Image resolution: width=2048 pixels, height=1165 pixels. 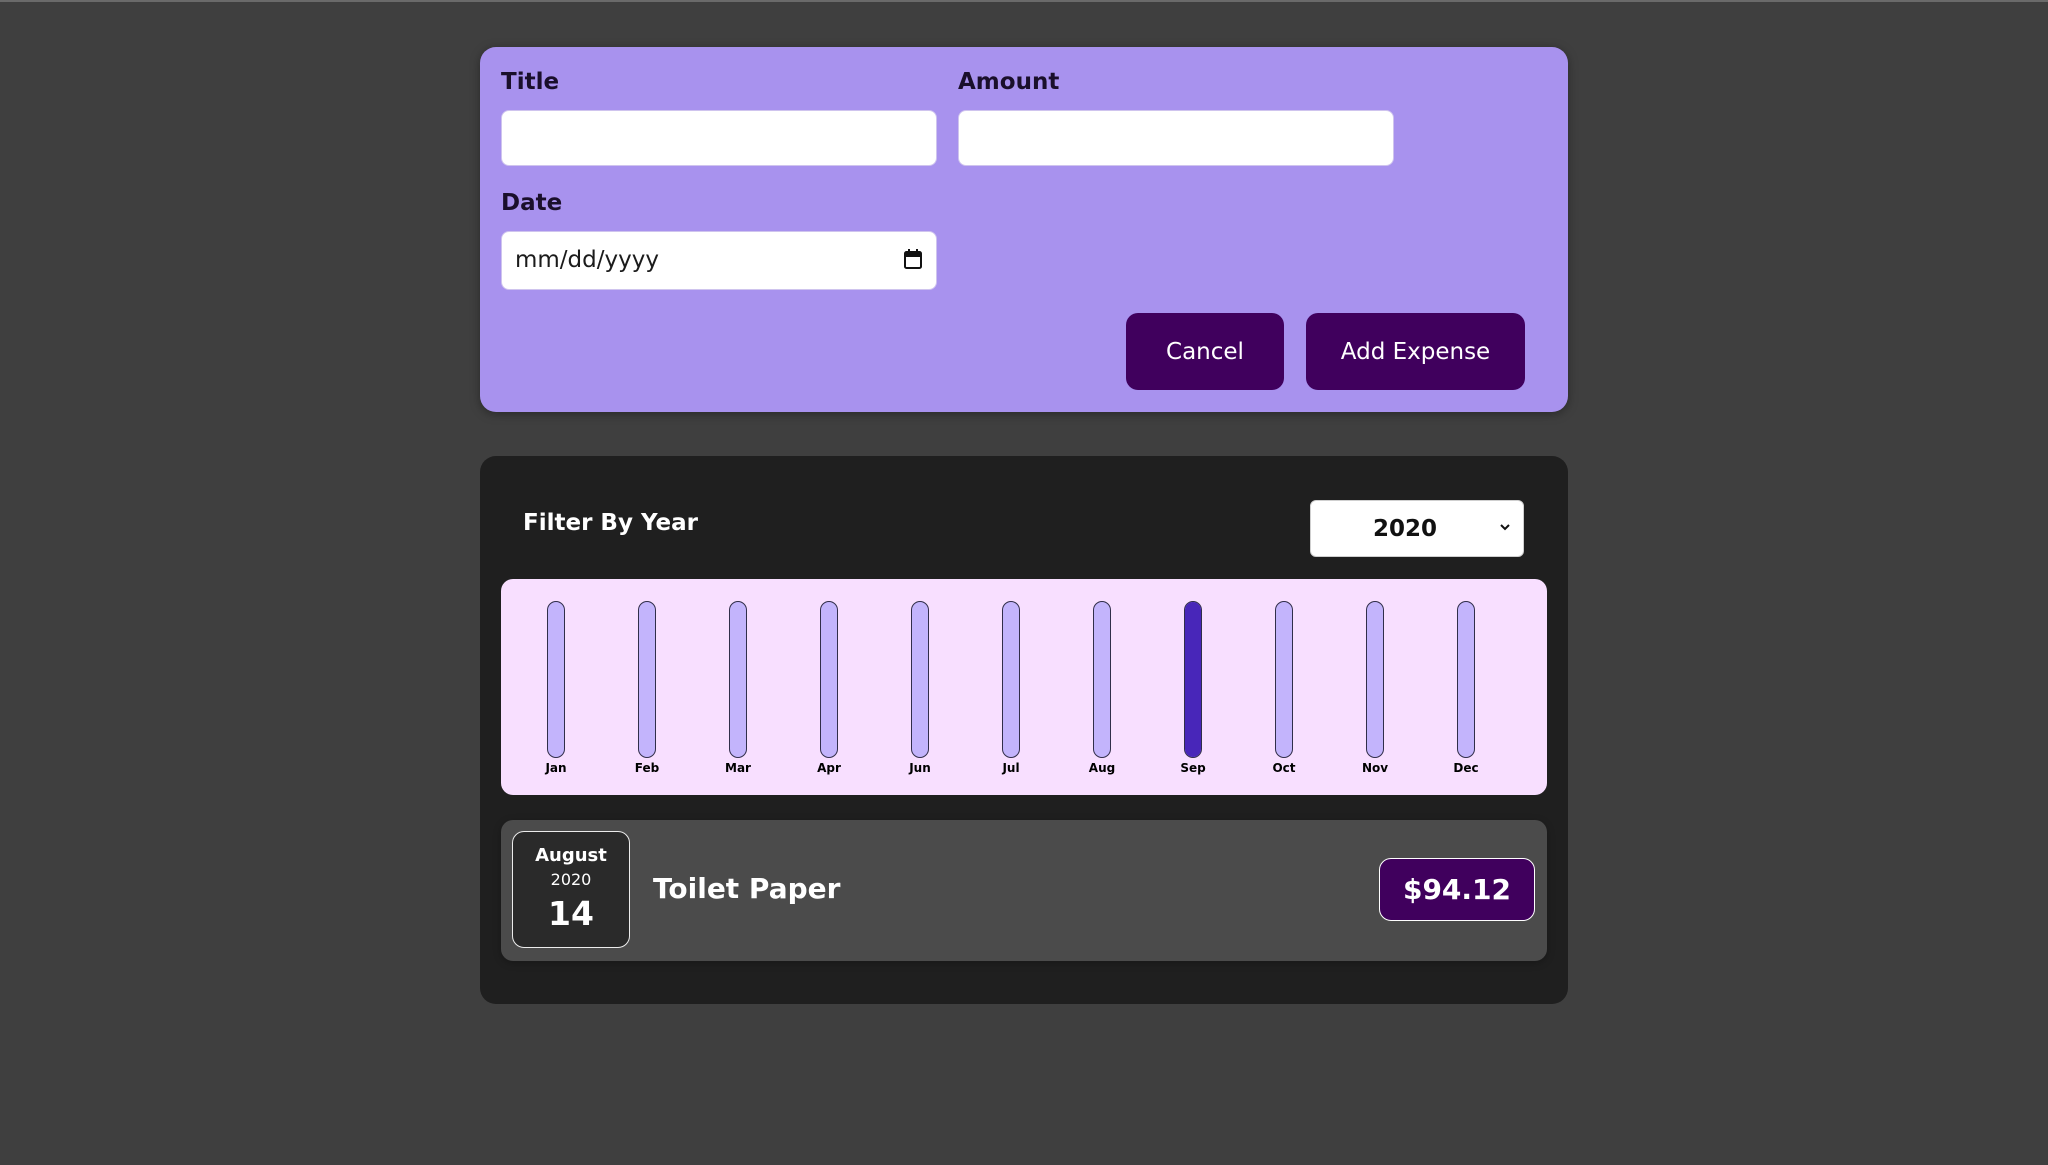 What do you see at coordinates (571, 889) in the screenshot?
I see `expense-date: August 2020 14` at bounding box center [571, 889].